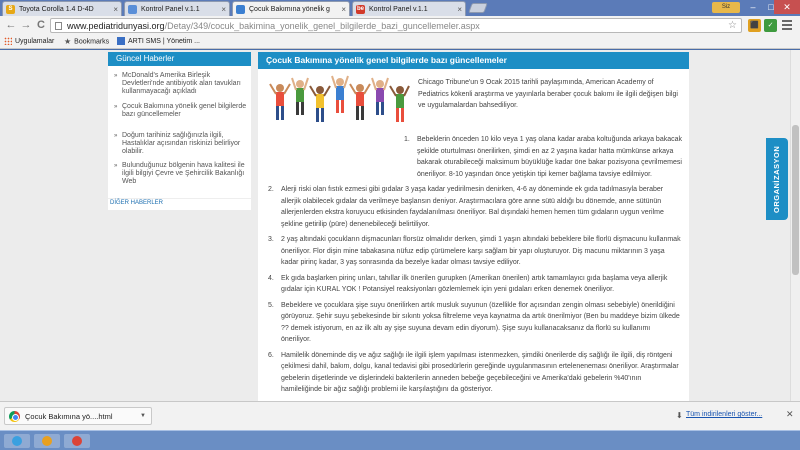 The width and height of the screenshot is (800, 450). What do you see at coordinates (92, 42) in the screenshot?
I see `bookmark-label: Bookmarks` at bounding box center [92, 42].